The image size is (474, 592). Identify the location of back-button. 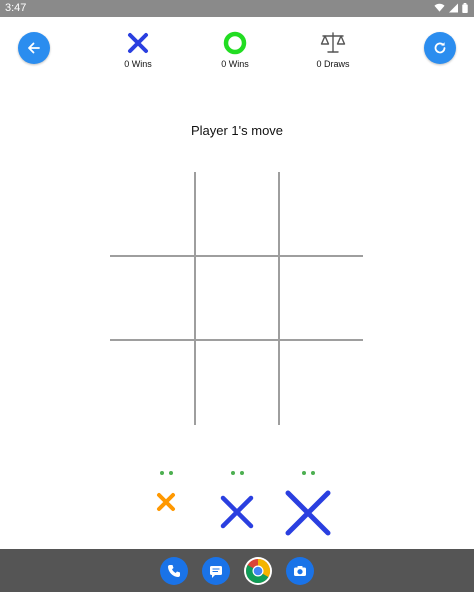
(34, 48).